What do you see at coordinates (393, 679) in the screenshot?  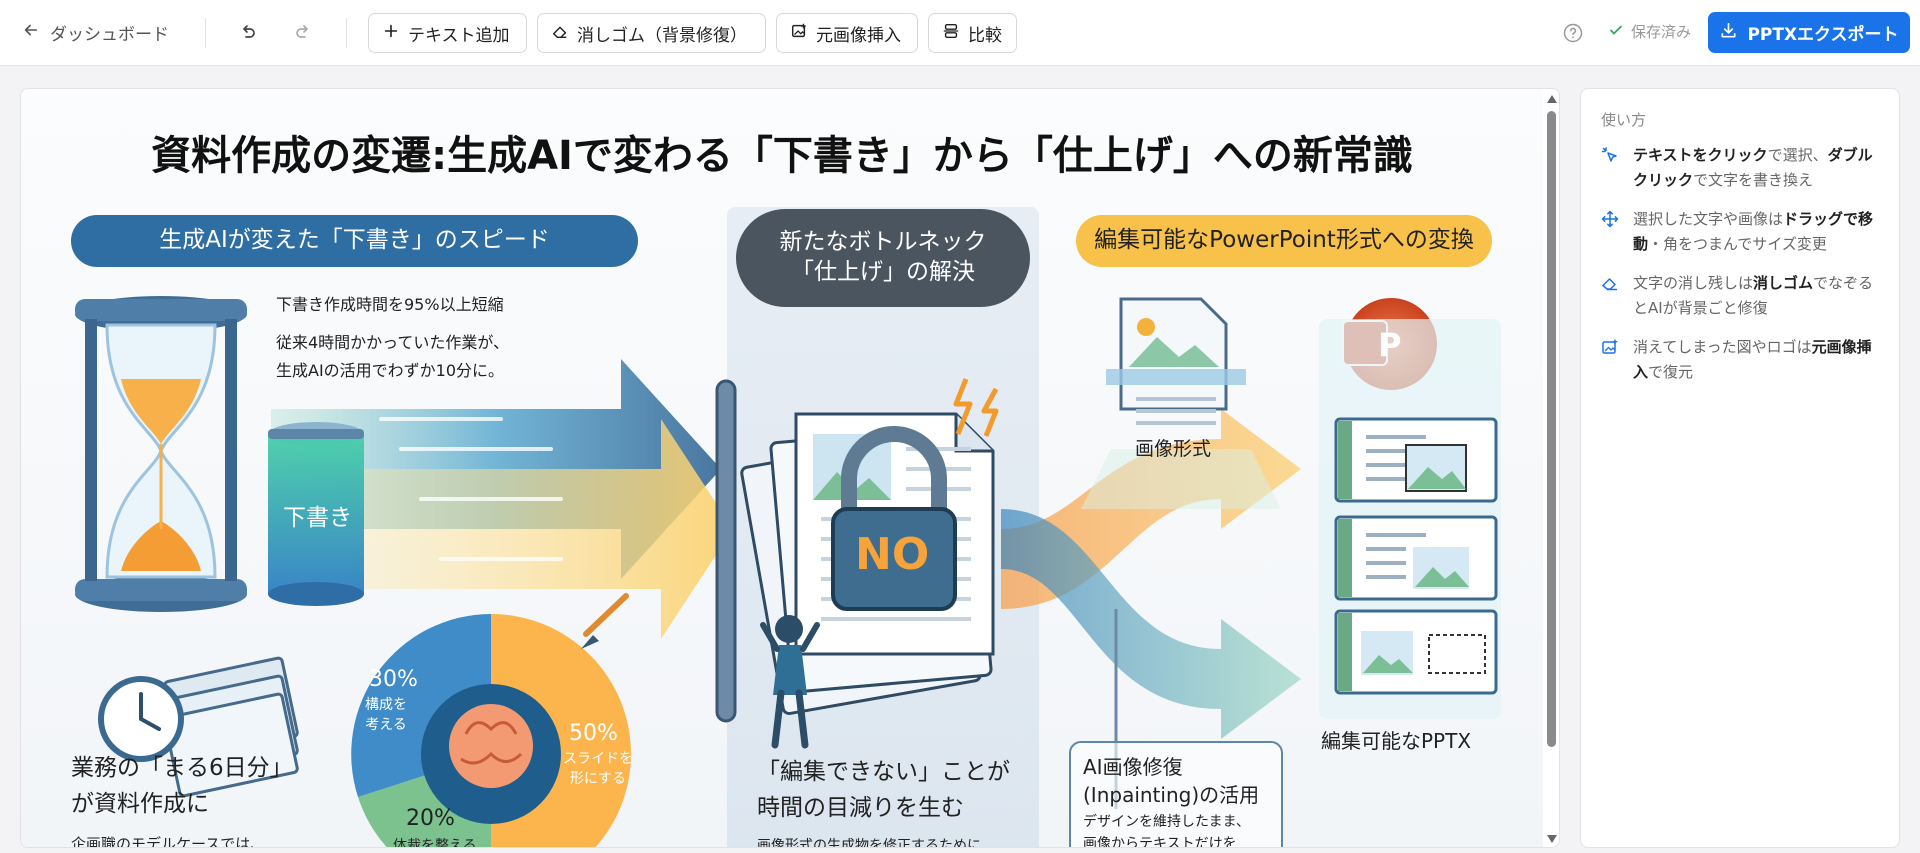 I see `pie-30-percent: 30%` at bounding box center [393, 679].